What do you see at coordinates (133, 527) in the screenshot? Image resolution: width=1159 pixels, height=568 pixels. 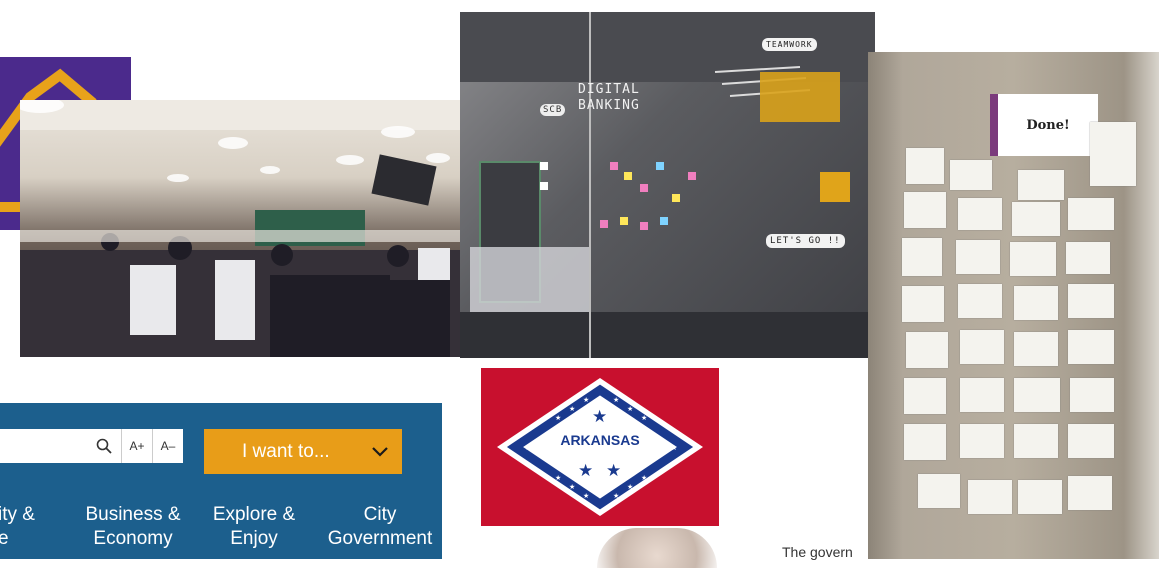 I see `nav-item-business-economy: Business & Economy` at bounding box center [133, 527].